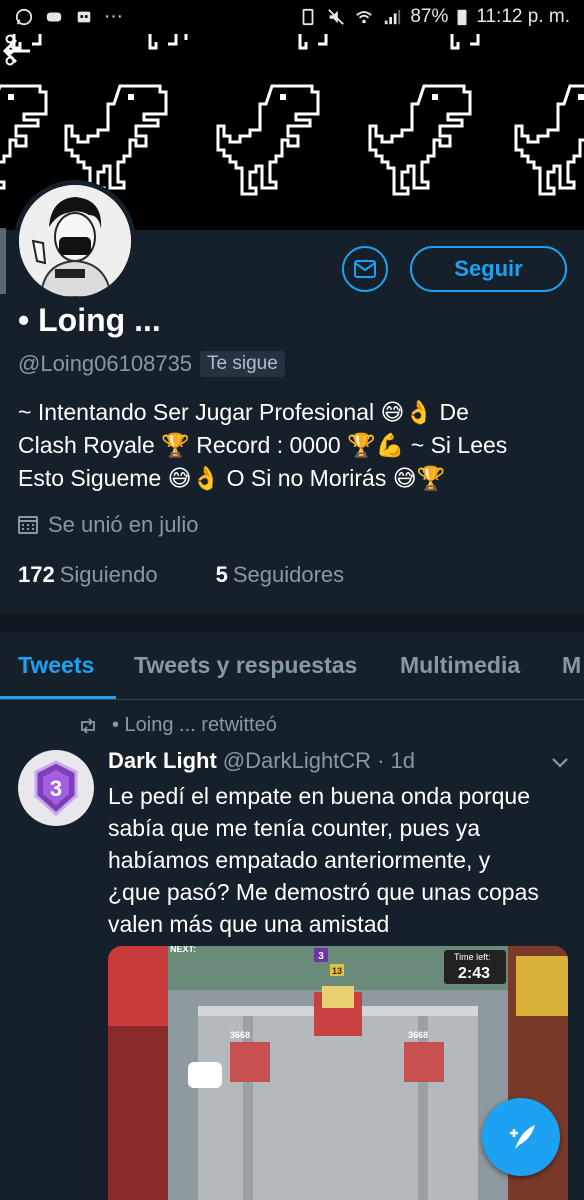 The width and height of the screenshot is (584, 1200). I want to click on avatar-illustration, so click(75, 241).